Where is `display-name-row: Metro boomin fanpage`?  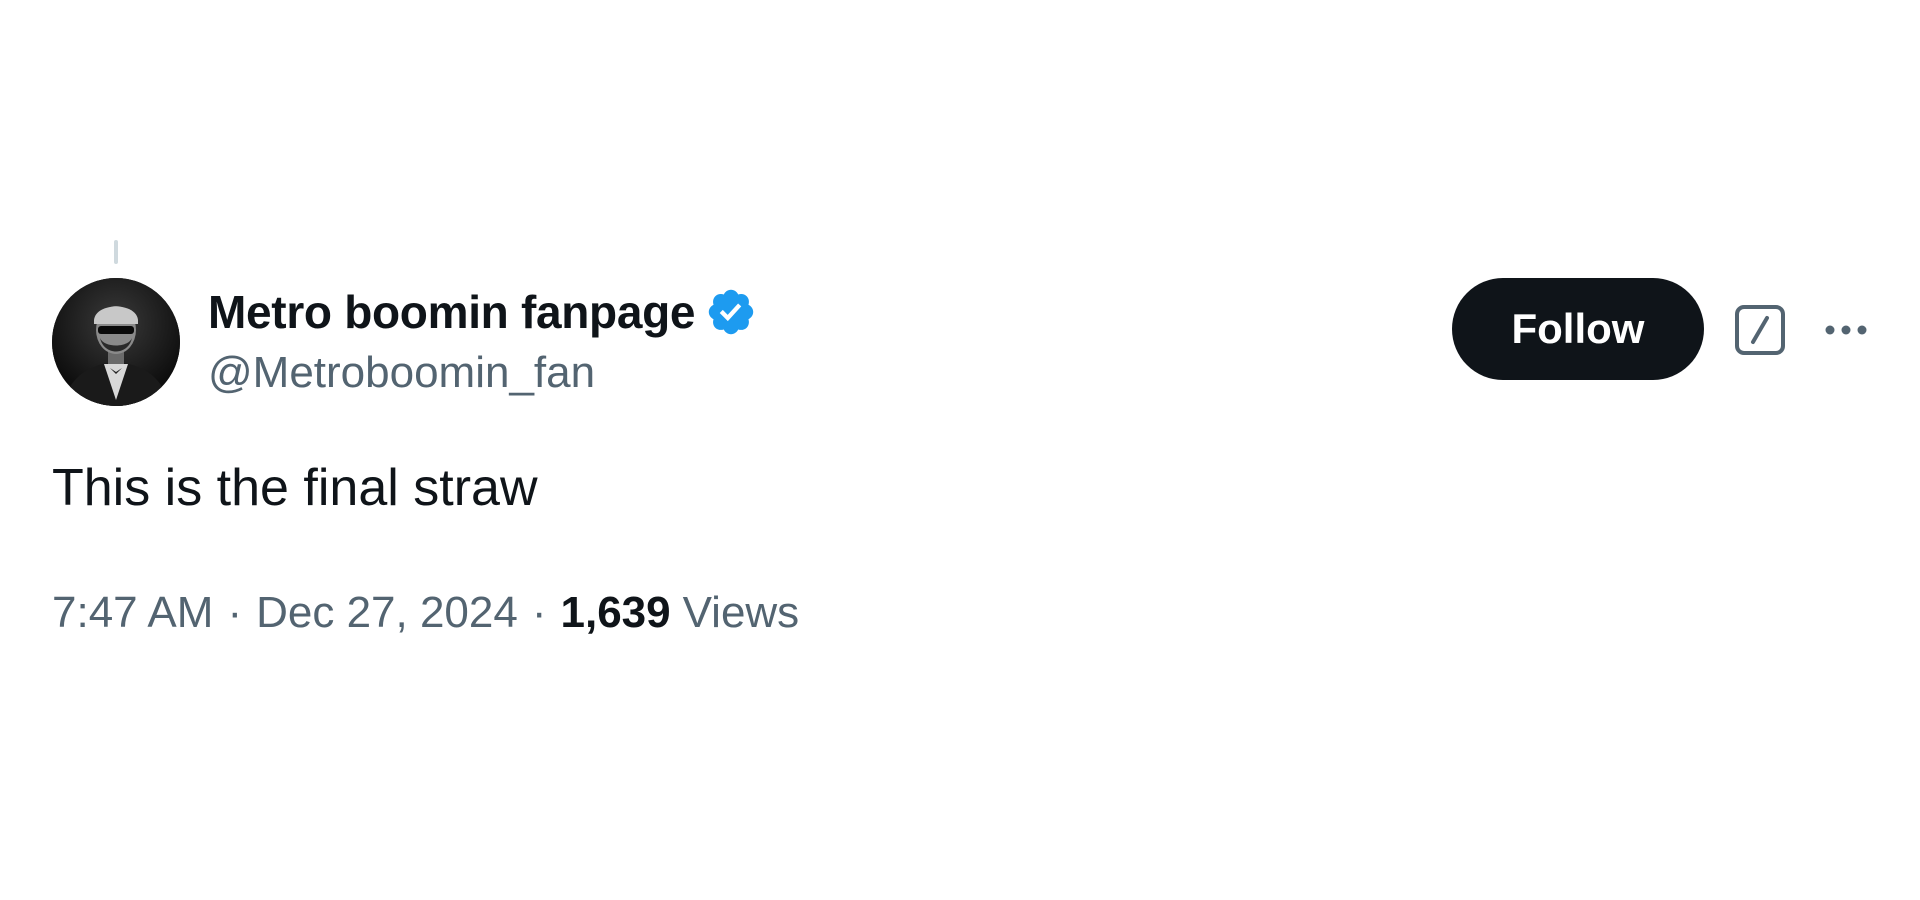 display-name-row: Metro boomin fanpage is located at coordinates (482, 312).